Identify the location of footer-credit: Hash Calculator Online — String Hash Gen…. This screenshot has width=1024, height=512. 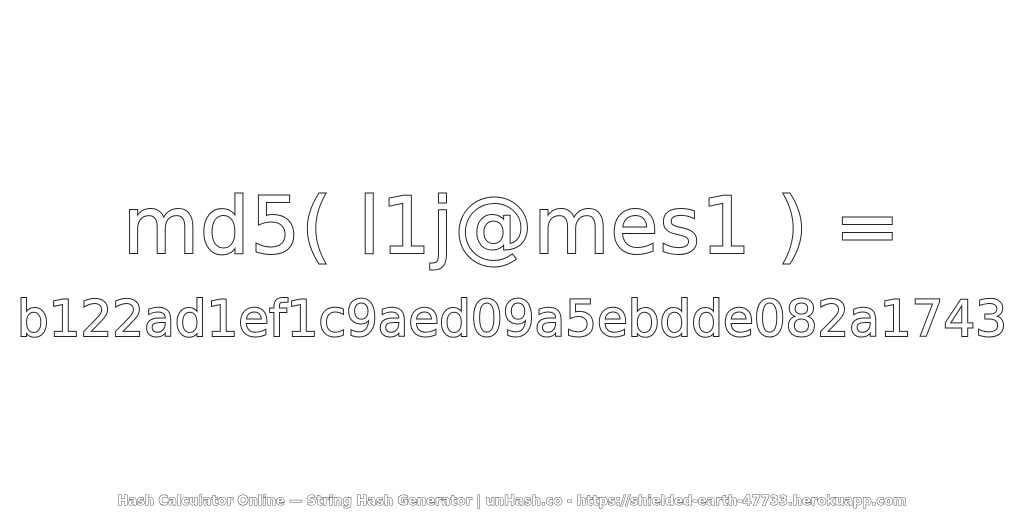
(512, 502).